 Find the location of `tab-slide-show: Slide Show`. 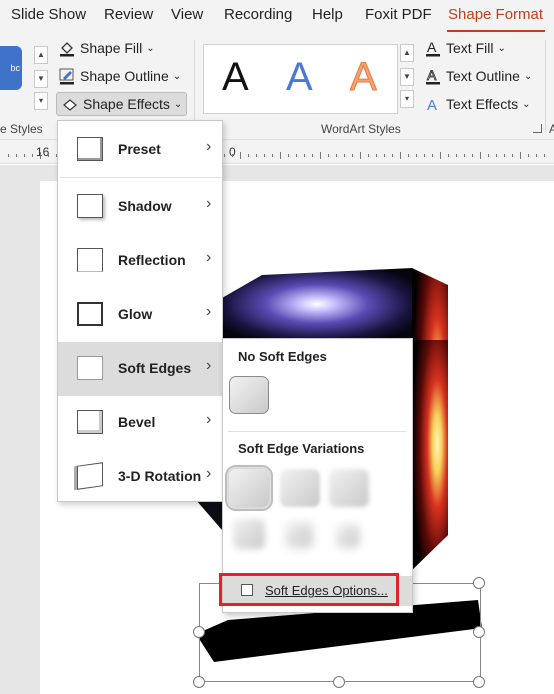

tab-slide-show: Slide Show is located at coordinates (48, 14).